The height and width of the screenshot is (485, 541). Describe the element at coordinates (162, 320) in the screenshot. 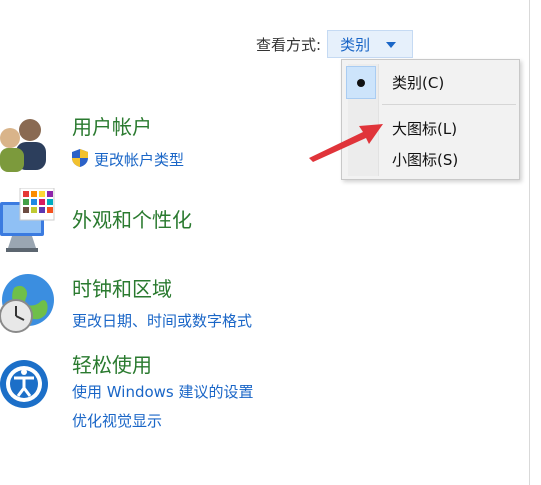

I see `link-change-date-time-format: 更改日期、时间或数字格式` at that location.